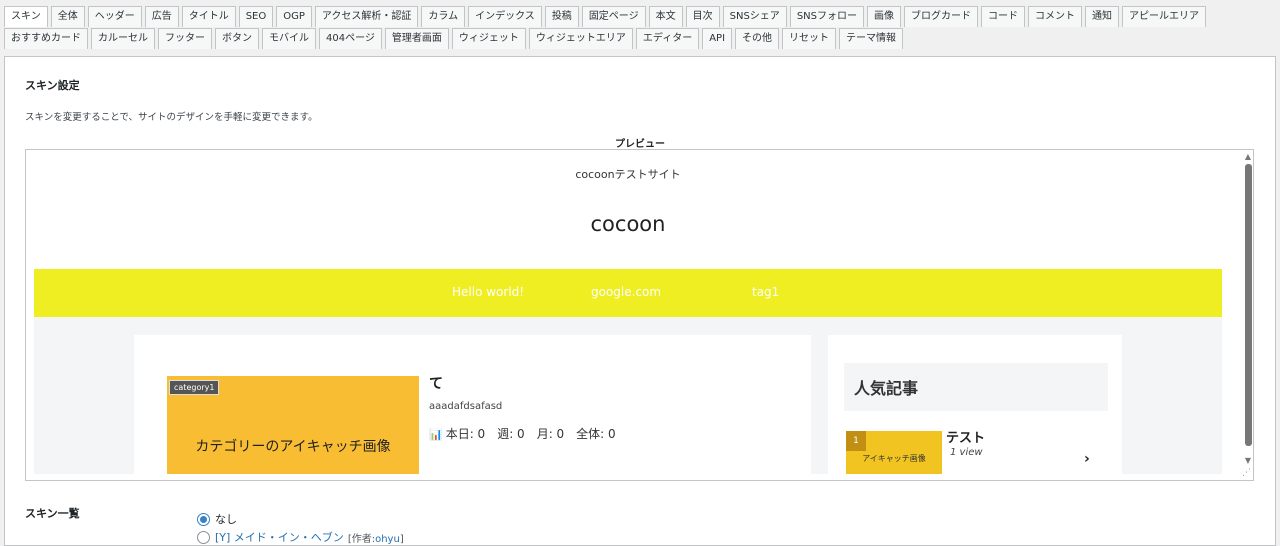 The height and width of the screenshot is (546, 1280). What do you see at coordinates (561, 16) in the screenshot?
I see `tab-row1-10: 投稿` at bounding box center [561, 16].